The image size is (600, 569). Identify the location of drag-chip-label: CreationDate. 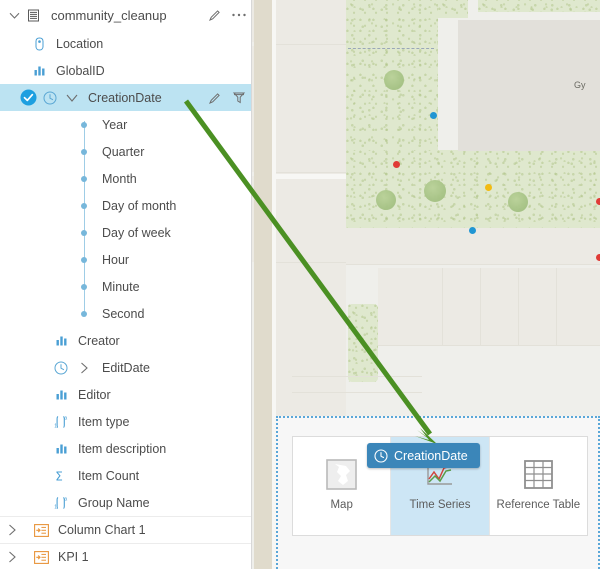
(431, 455).